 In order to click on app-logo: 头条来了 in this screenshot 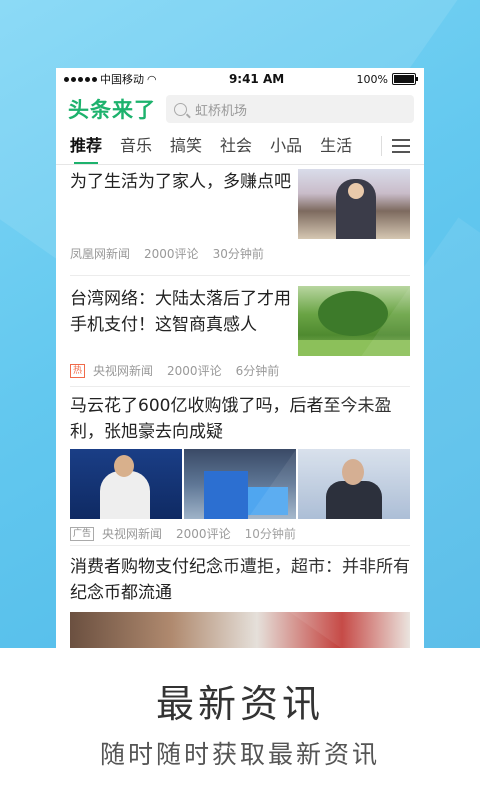, I will do `click(112, 110)`.